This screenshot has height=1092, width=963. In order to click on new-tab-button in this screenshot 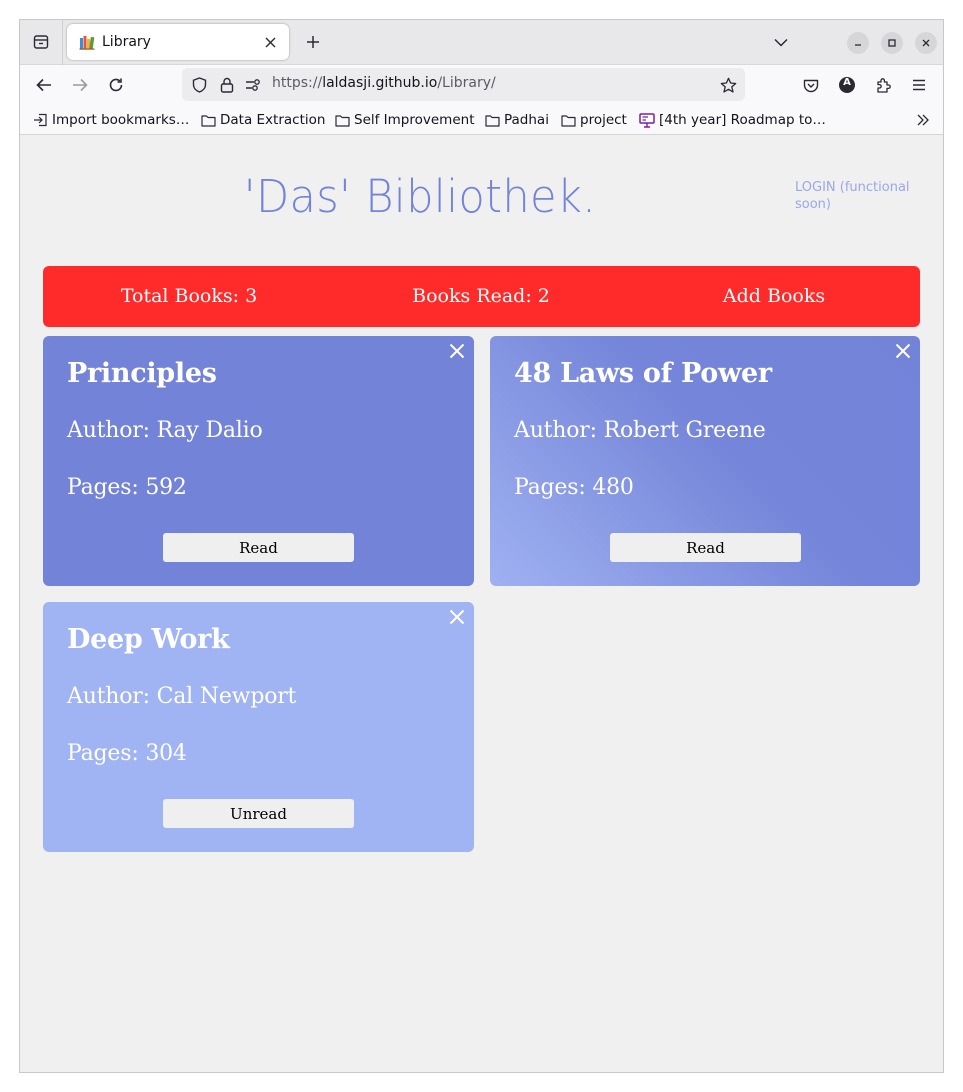, I will do `click(313, 42)`.